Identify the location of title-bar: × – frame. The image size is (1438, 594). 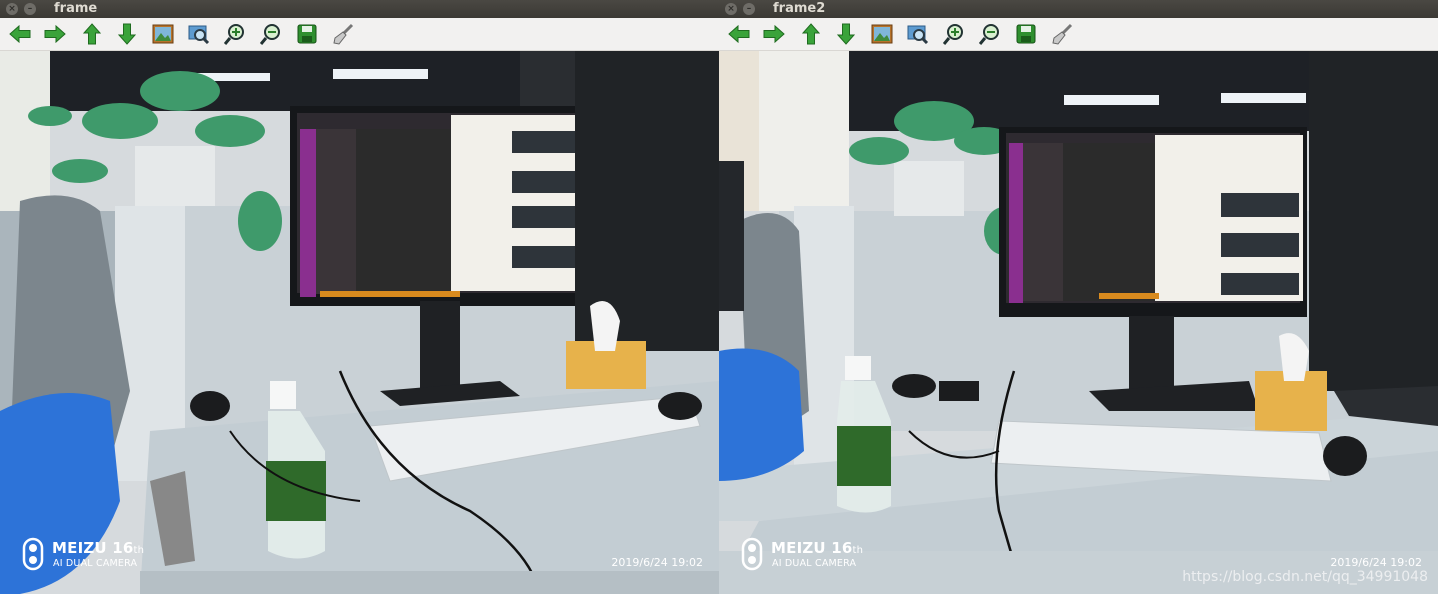
(359, 9).